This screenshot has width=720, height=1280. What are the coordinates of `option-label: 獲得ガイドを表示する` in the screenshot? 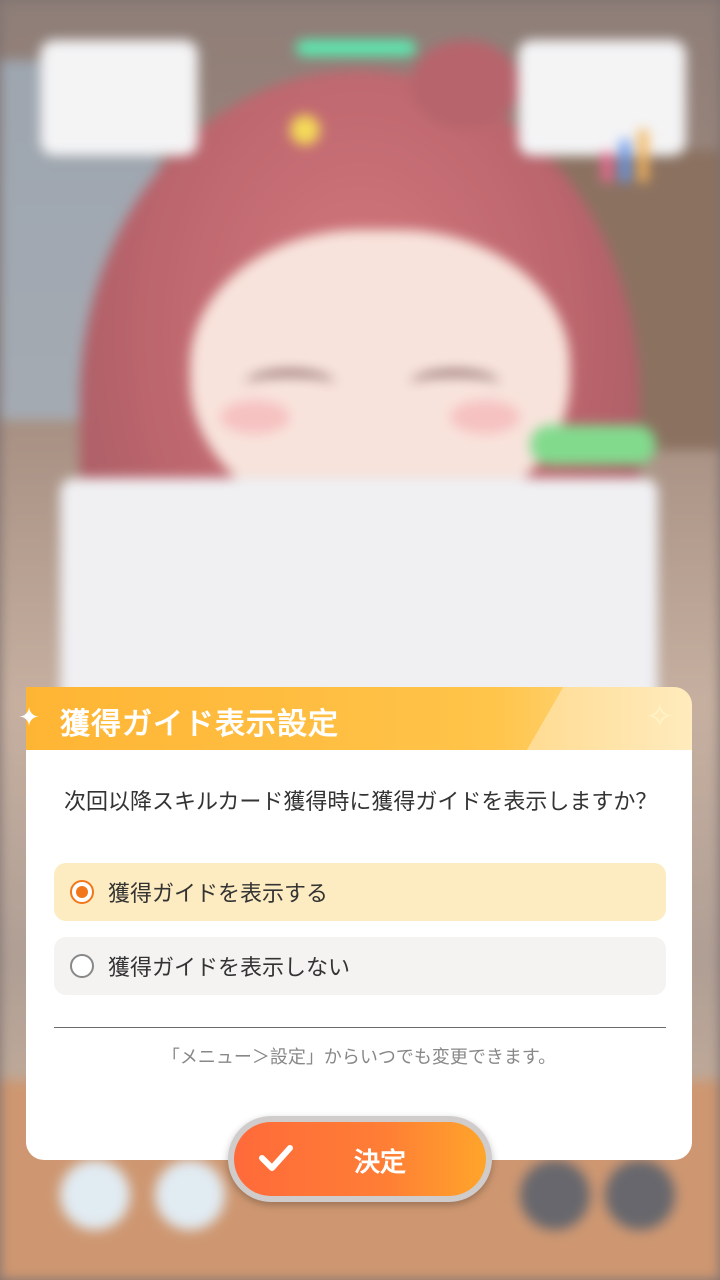 It's located at (218, 894).